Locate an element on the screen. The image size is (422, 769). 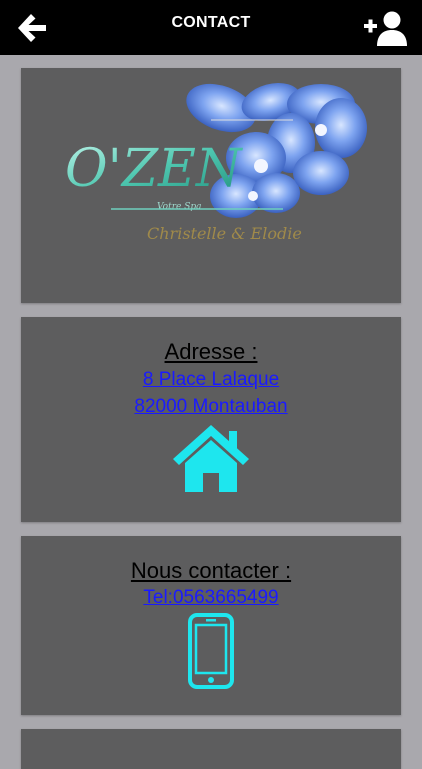
contact-heading: Nous contacter : is located at coordinates (211, 570).